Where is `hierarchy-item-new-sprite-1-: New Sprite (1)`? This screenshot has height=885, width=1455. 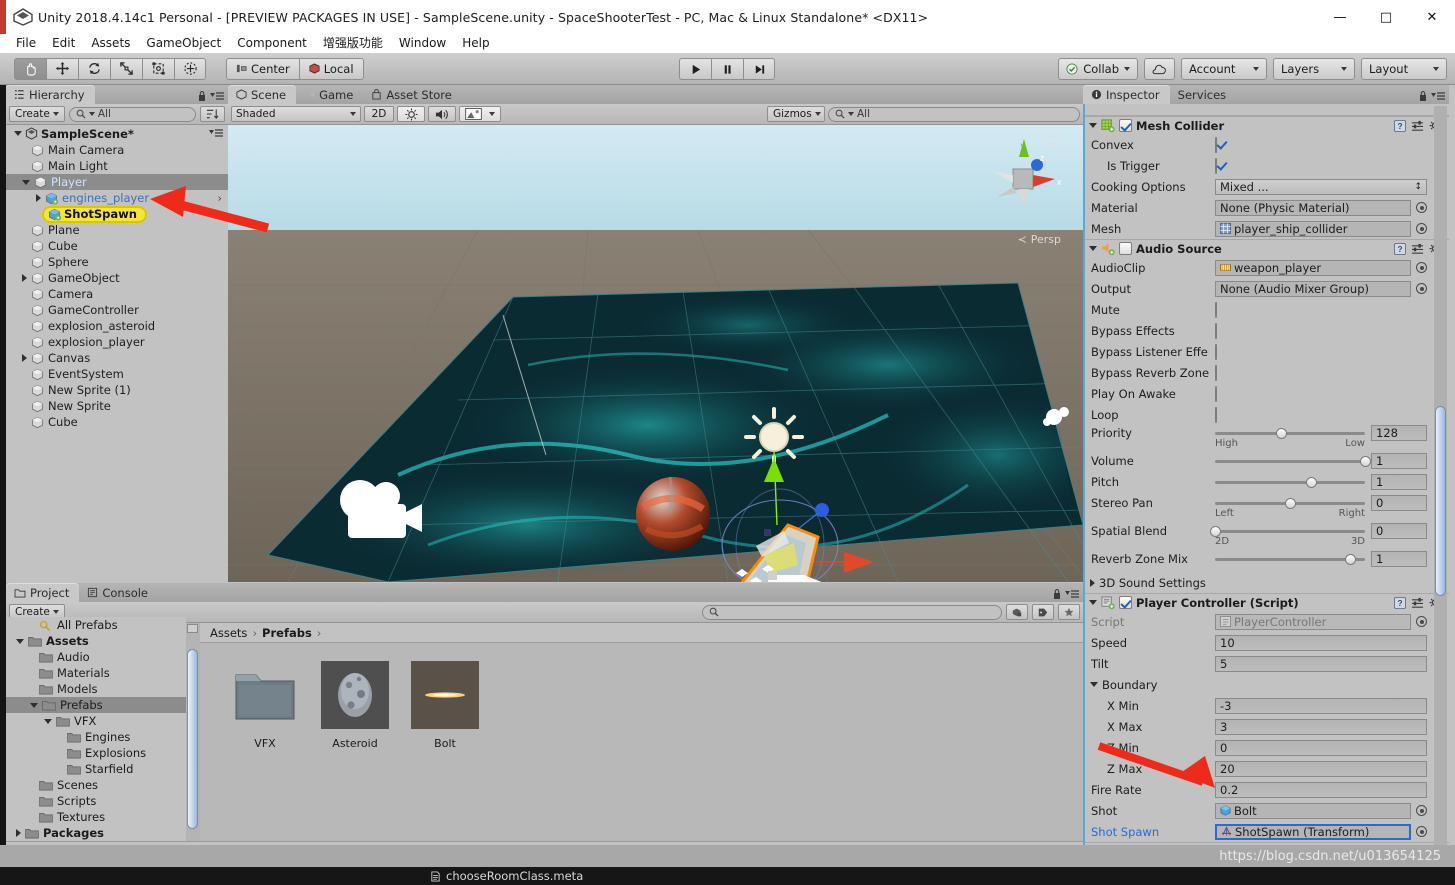
hierarchy-item-new-sprite-1-: New Sprite (1) is located at coordinates (117, 390).